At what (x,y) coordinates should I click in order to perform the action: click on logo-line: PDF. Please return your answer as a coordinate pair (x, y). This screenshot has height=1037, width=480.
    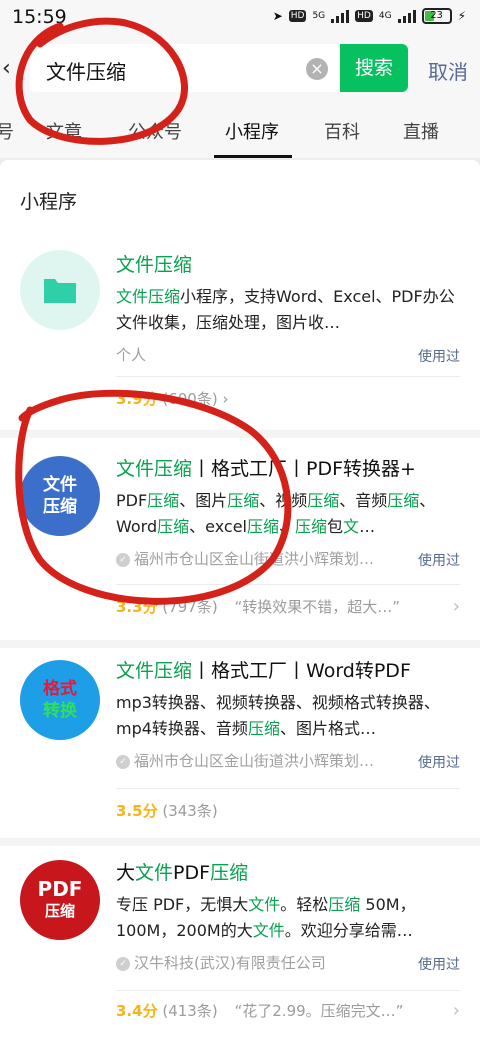
    Looking at the image, I should click on (60, 889).